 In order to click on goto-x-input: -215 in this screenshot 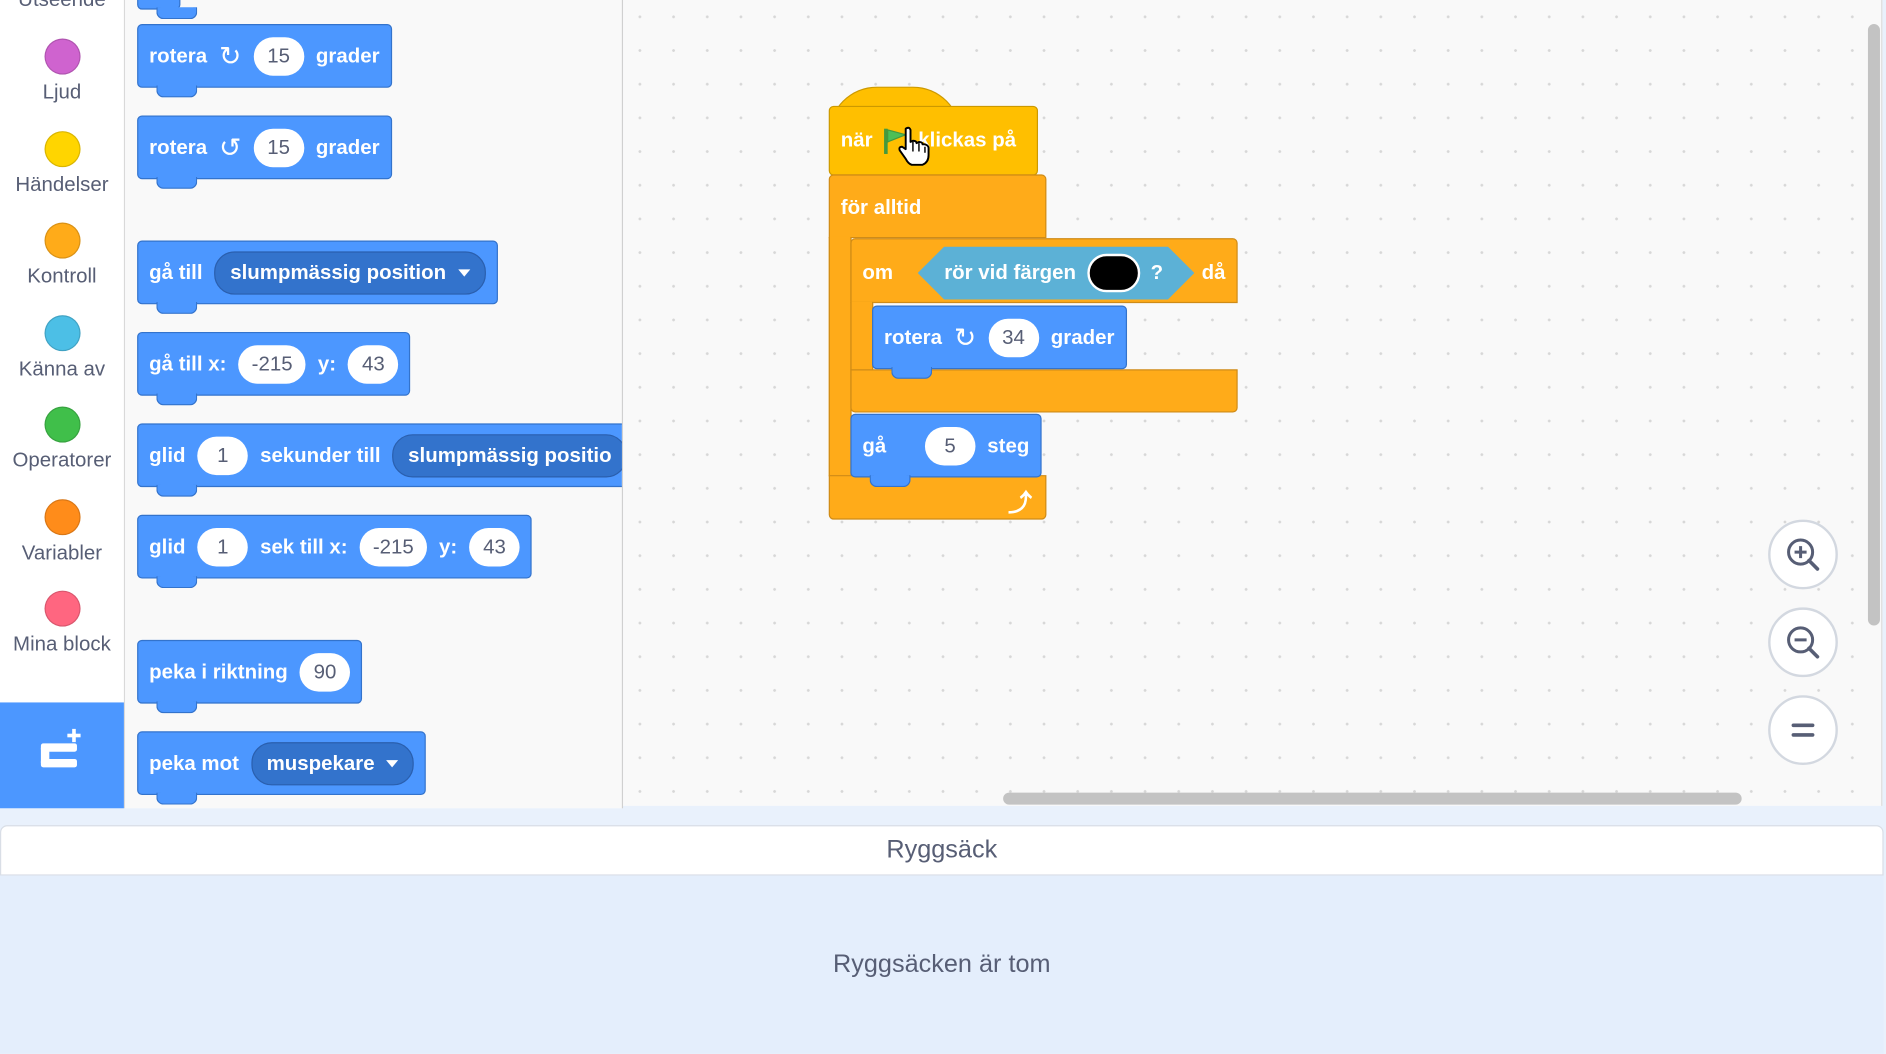, I will do `click(272, 364)`.